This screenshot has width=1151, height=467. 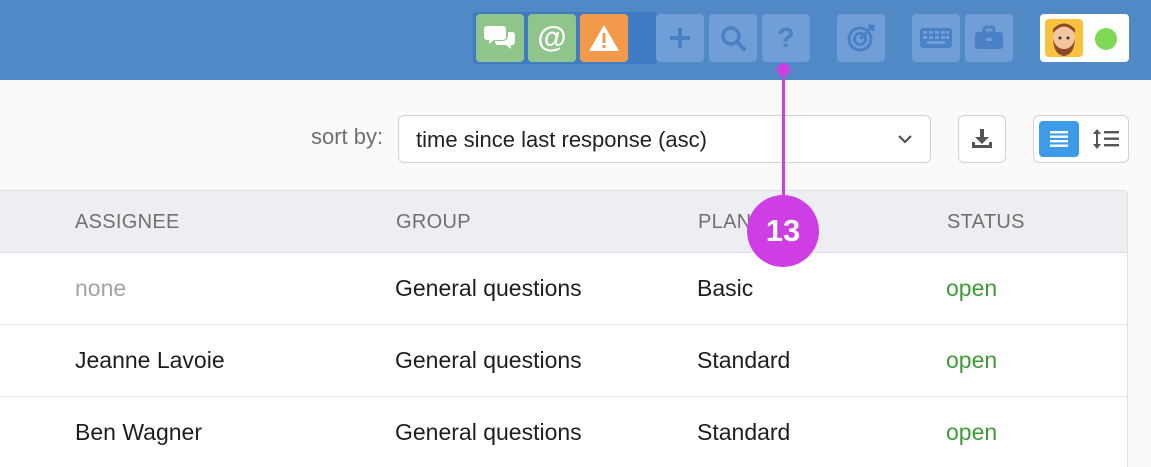 I want to click on chevron-down-icon, so click(x=905, y=139).